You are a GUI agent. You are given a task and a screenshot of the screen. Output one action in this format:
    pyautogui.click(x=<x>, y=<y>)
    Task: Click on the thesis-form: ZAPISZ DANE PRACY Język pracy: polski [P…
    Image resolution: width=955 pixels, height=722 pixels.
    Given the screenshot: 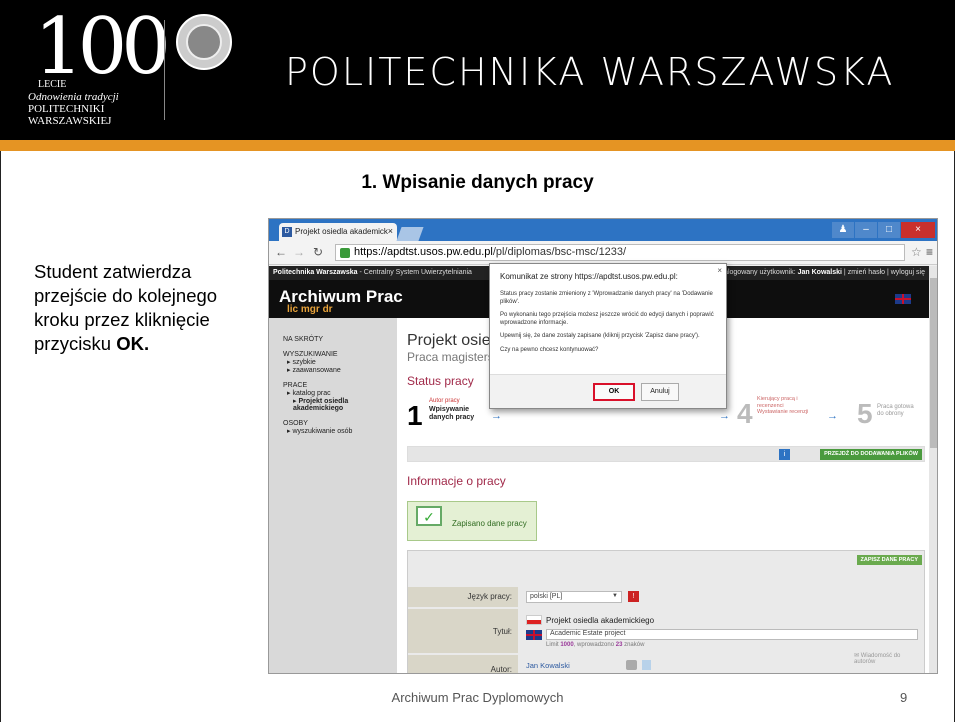 What is the action you would take?
    pyautogui.click(x=666, y=611)
    